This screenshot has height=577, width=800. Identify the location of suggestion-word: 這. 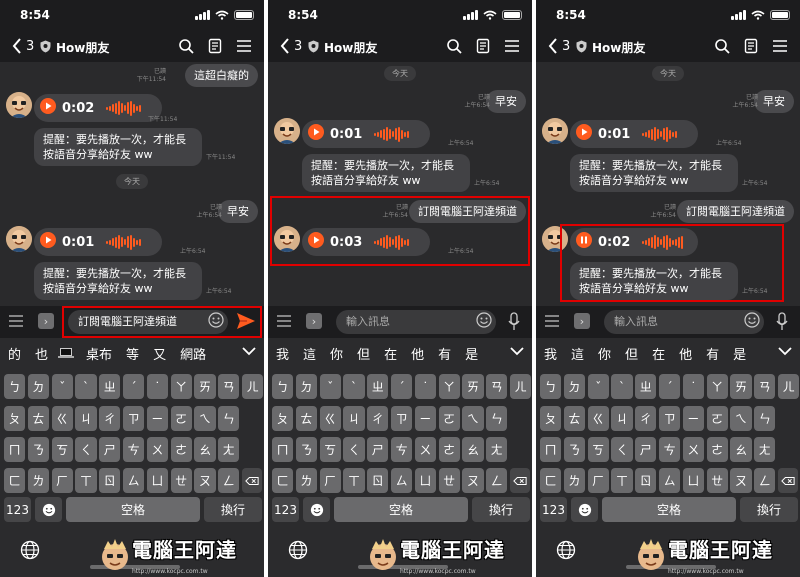
(309, 353).